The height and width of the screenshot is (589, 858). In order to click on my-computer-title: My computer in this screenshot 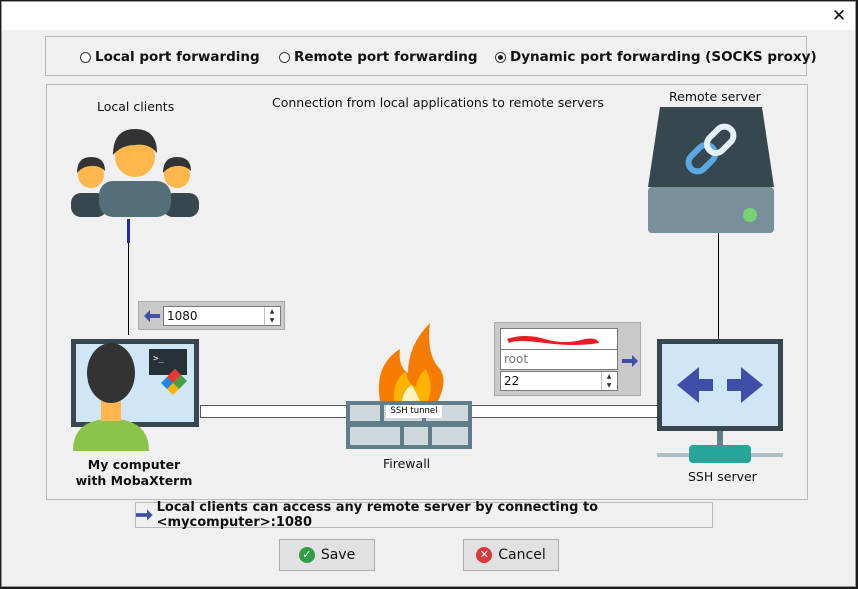, I will do `click(134, 464)`.